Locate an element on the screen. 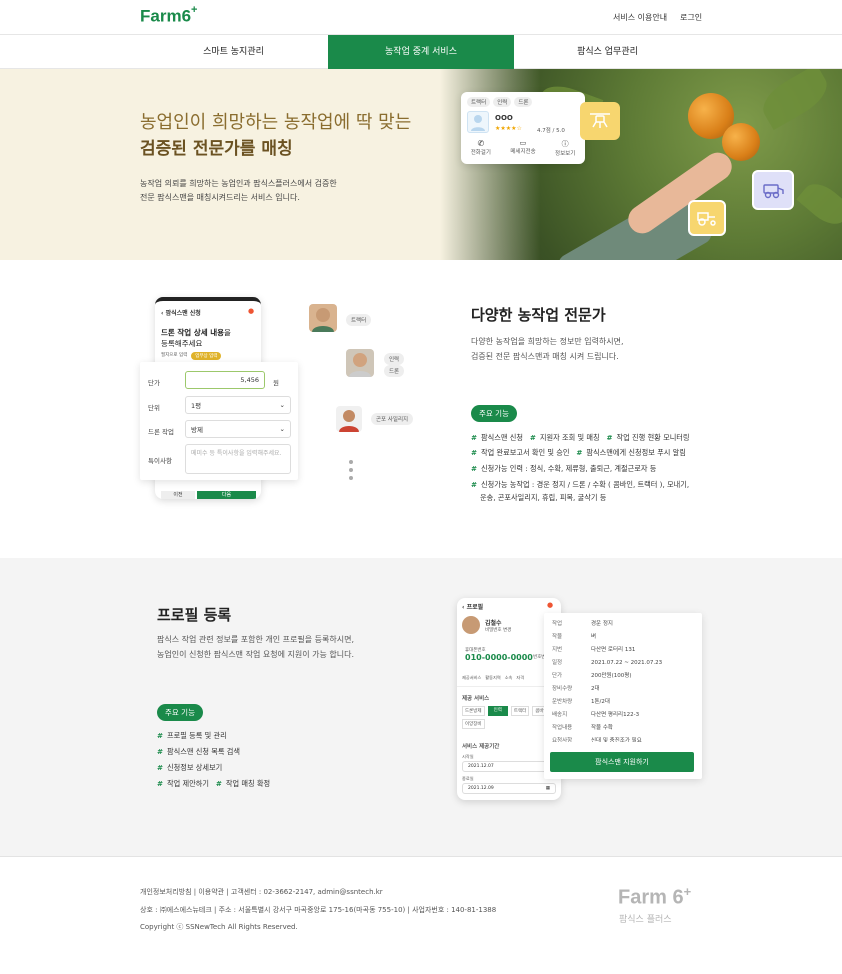 This screenshot has height=974, width=842. end-date-input: 2021.12.09 ▦ is located at coordinates (509, 788).